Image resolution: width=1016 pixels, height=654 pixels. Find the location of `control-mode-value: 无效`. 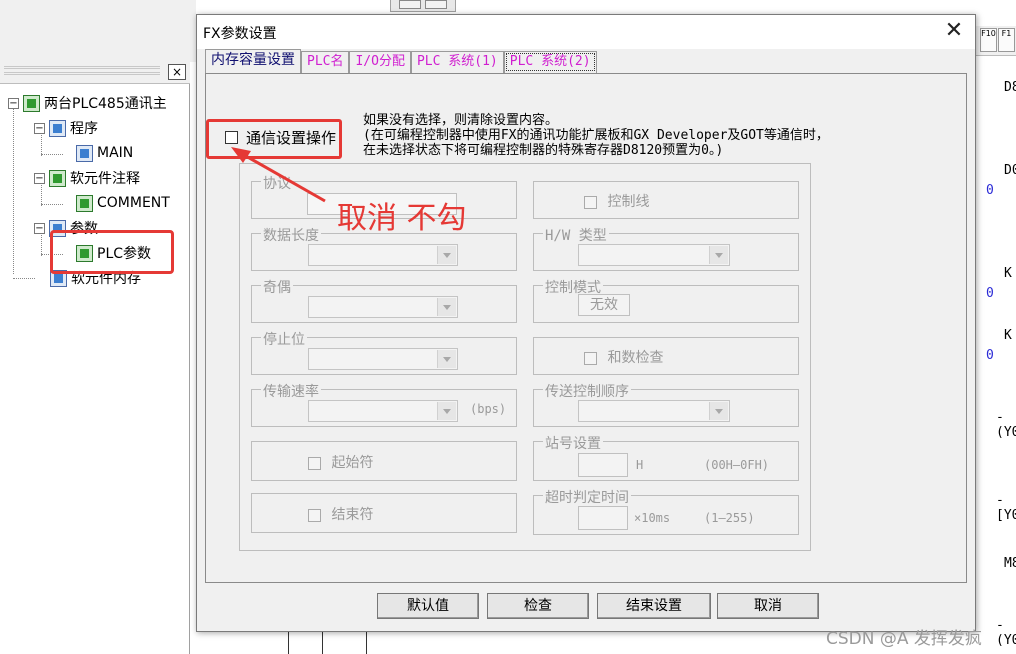

control-mode-value: 无效 is located at coordinates (604, 305).